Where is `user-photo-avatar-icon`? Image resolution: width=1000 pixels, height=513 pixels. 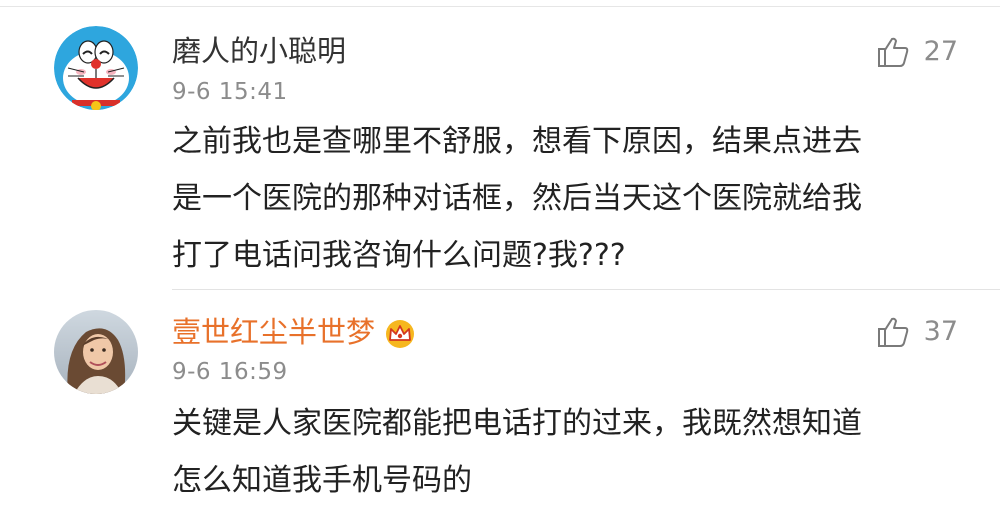 user-photo-avatar-icon is located at coordinates (96, 352).